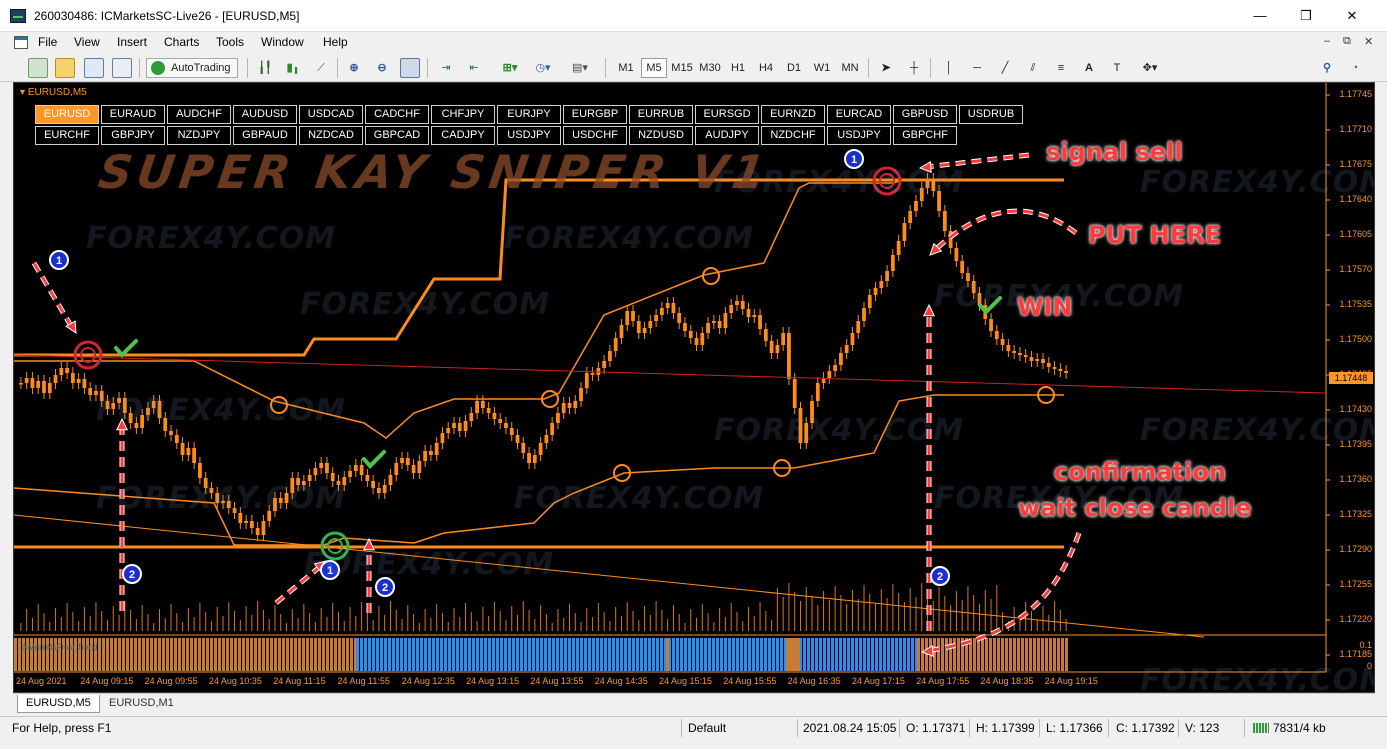 This screenshot has height=749, width=1387. What do you see at coordinates (738, 68) in the screenshot?
I see `tf-h1: H1` at bounding box center [738, 68].